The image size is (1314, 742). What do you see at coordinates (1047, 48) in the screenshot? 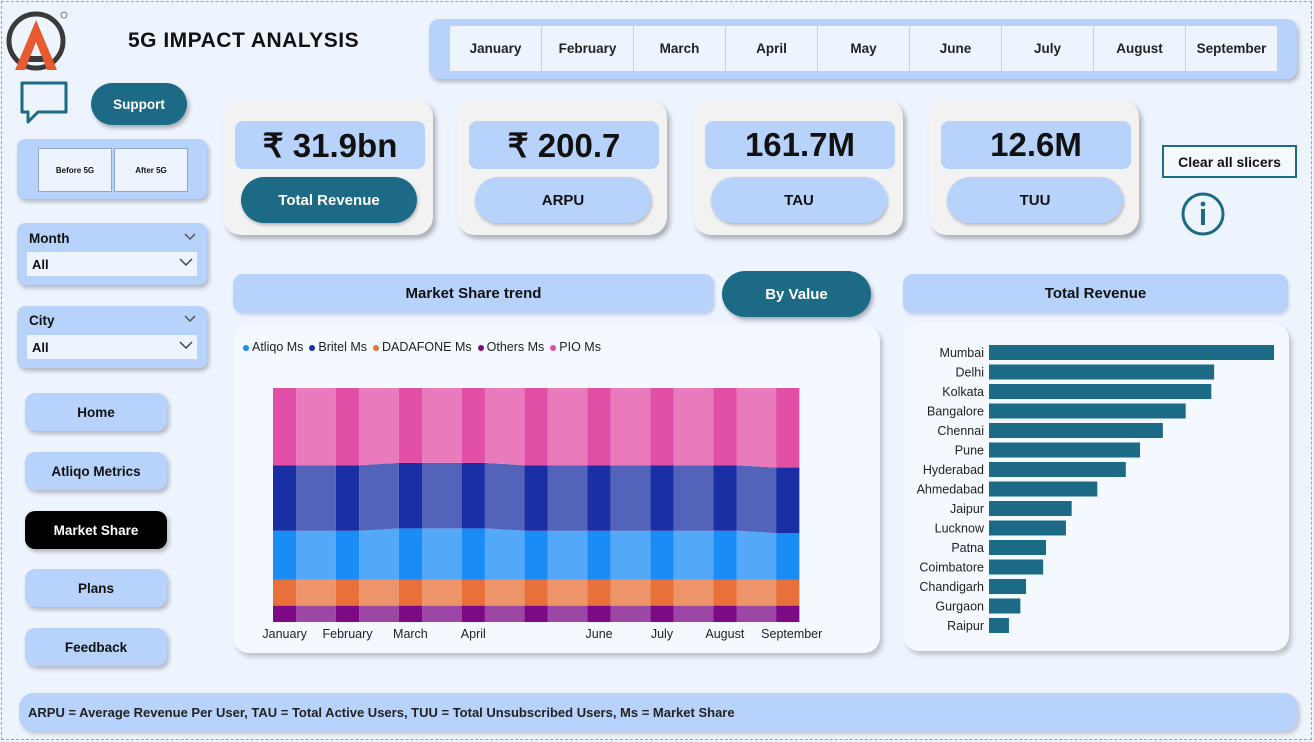
I see `month-button-july: July` at bounding box center [1047, 48].